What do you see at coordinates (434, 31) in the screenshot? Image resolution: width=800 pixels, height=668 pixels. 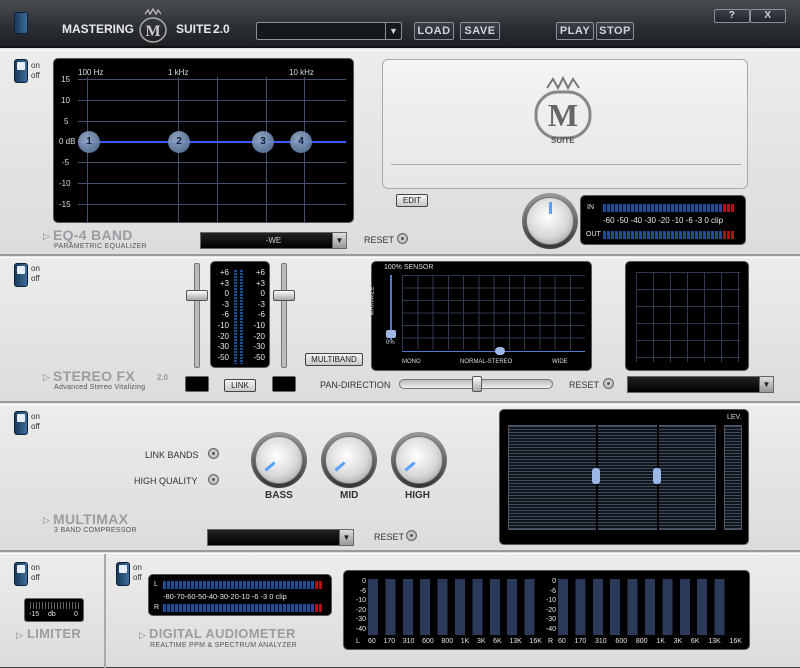 I see `load-button: LOAD` at bounding box center [434, 31].